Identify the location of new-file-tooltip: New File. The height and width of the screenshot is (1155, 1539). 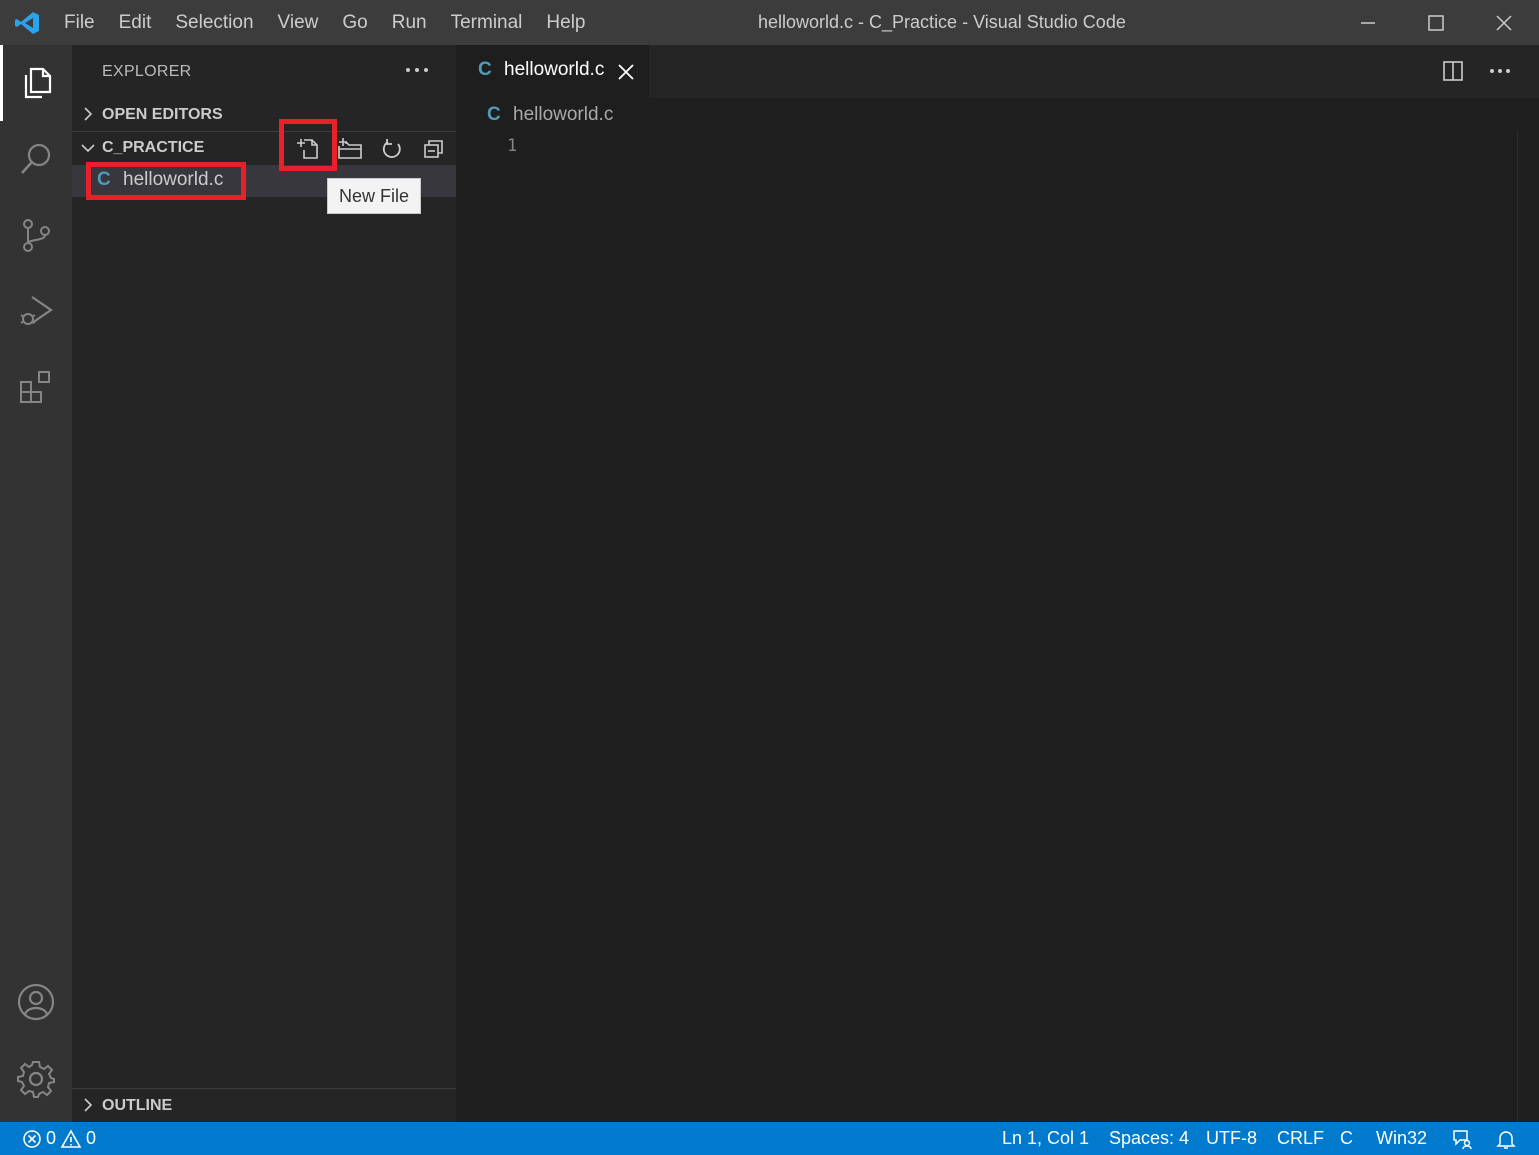
(374, 196).